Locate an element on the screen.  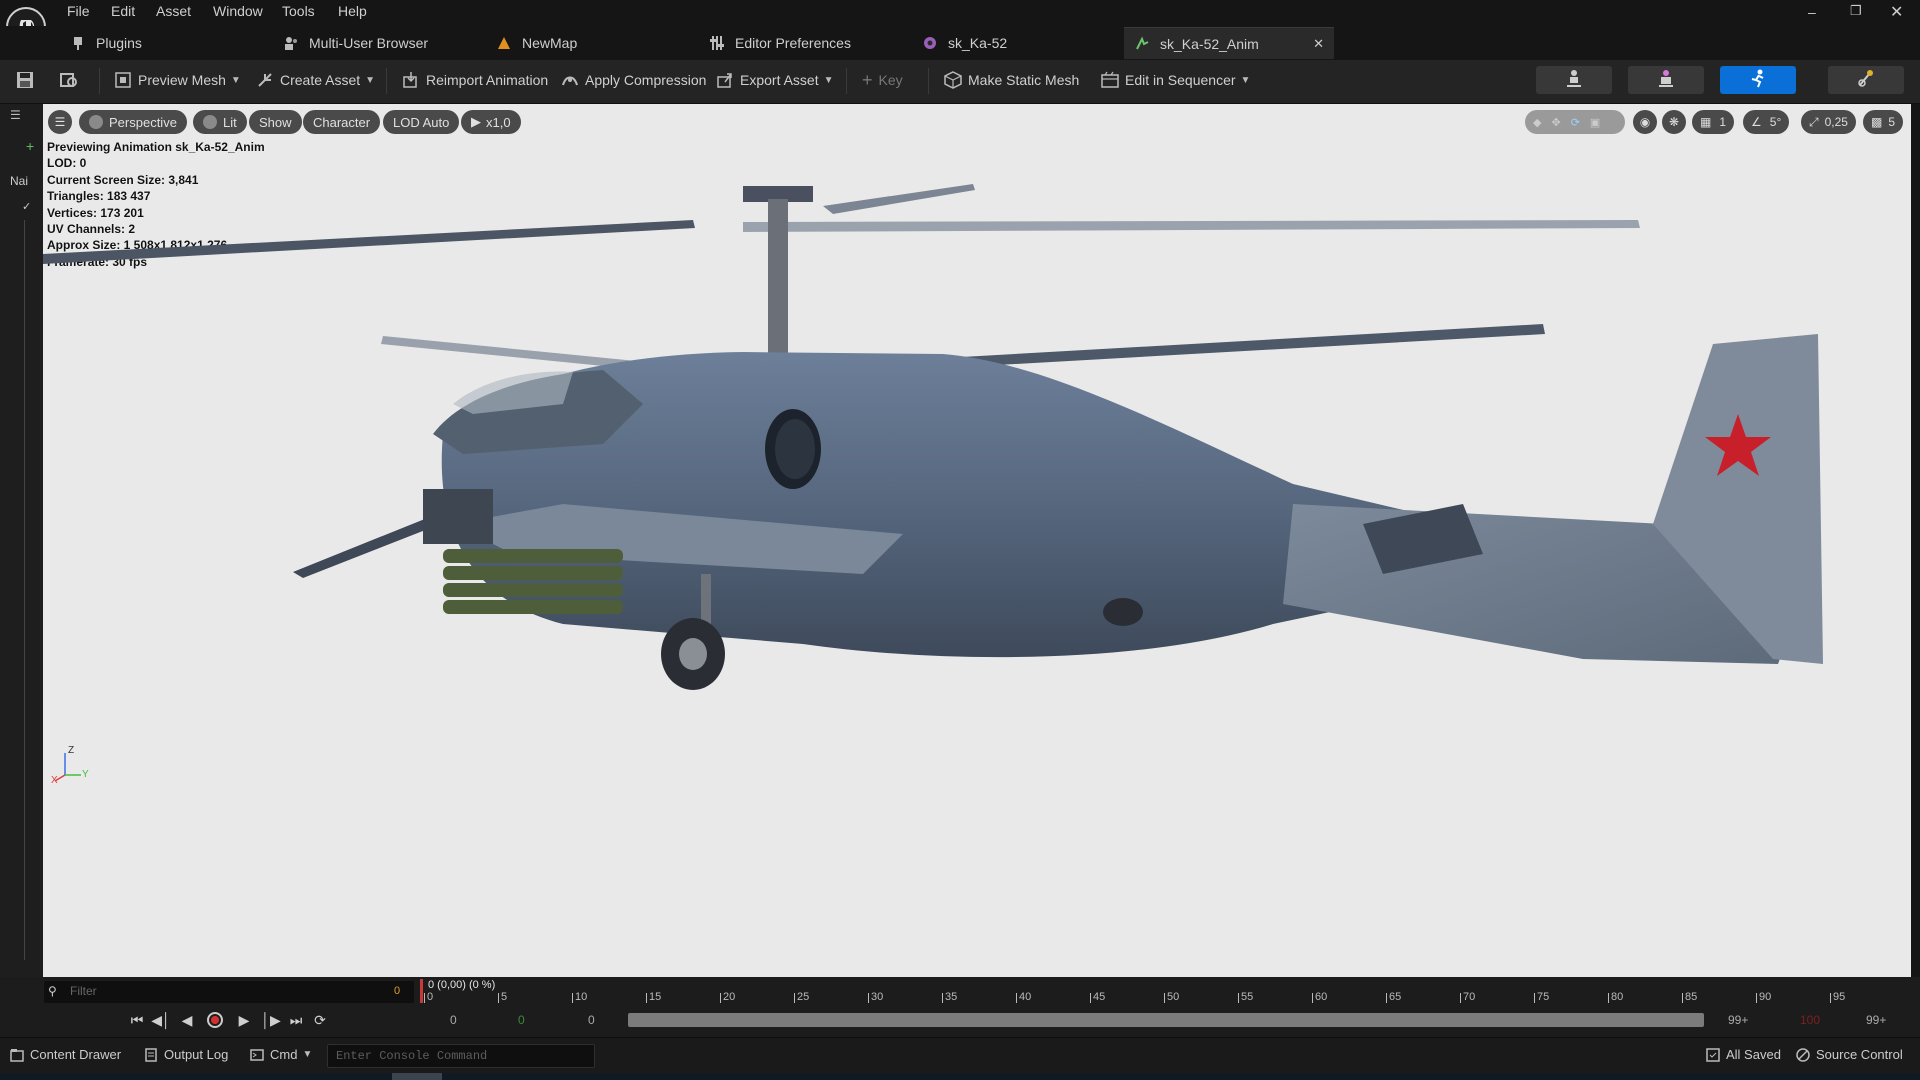
tick-label: 35 is located at coordinates (951, 997).